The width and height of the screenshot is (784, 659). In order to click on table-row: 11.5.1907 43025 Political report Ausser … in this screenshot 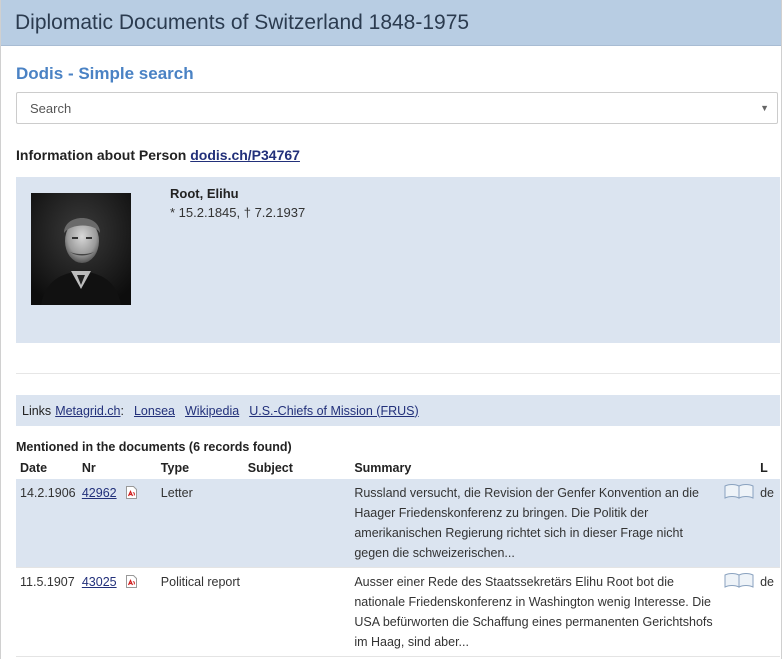, I will do `click(398, 612)`.